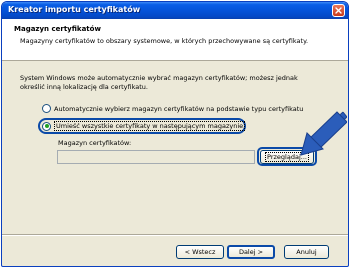 The image size is (350, 268). What do you see at coordinates (175, 235) in the screenshot?
I see `footer-divider` at bounding box center [175, 235].